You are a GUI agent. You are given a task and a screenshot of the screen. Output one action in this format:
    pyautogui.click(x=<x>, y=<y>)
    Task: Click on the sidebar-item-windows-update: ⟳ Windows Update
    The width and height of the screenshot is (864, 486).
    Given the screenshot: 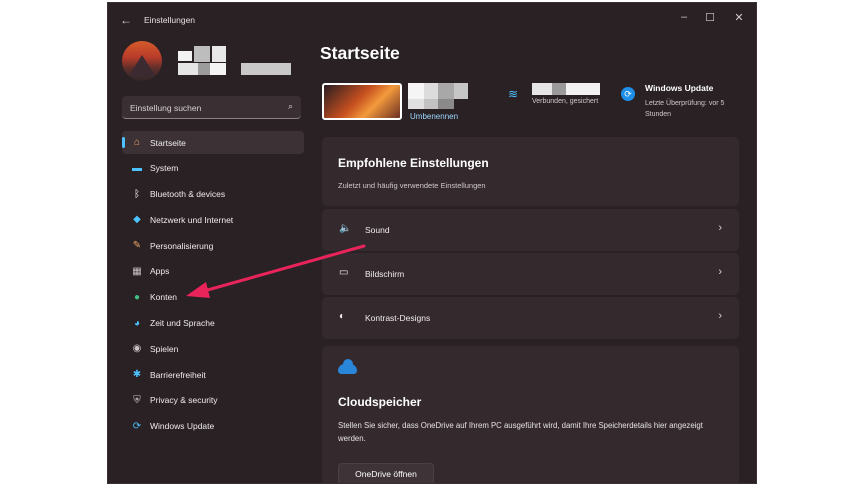 What is the action you would take?
    pyautogui.click(x=213, y=426)
    